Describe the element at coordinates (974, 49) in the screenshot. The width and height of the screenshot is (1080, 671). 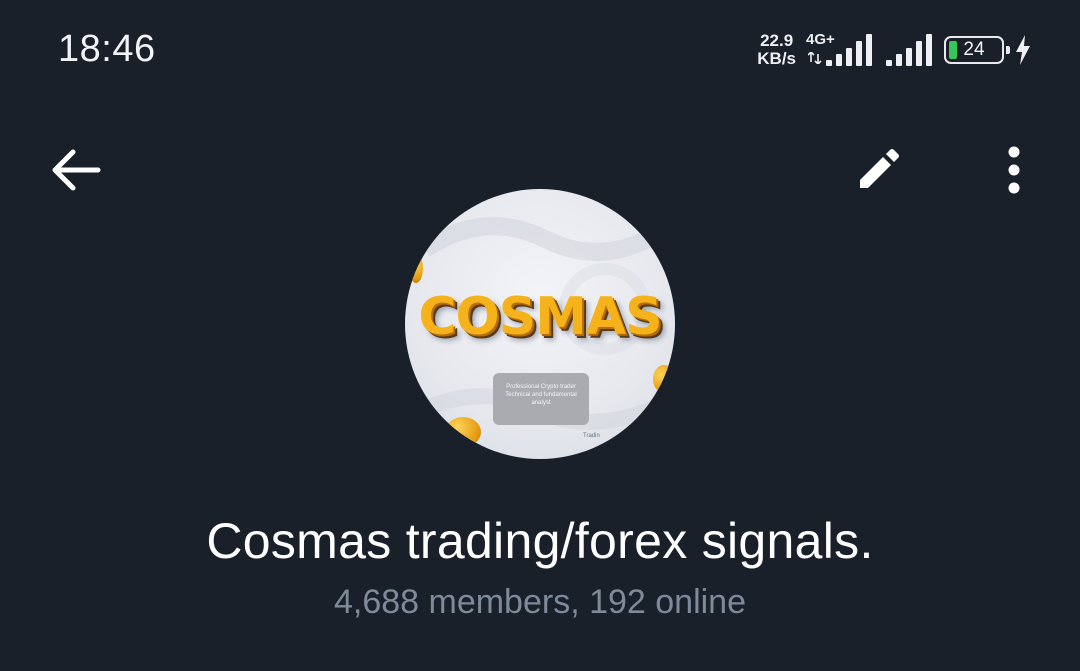
I see `battery-level: 24` at that location.